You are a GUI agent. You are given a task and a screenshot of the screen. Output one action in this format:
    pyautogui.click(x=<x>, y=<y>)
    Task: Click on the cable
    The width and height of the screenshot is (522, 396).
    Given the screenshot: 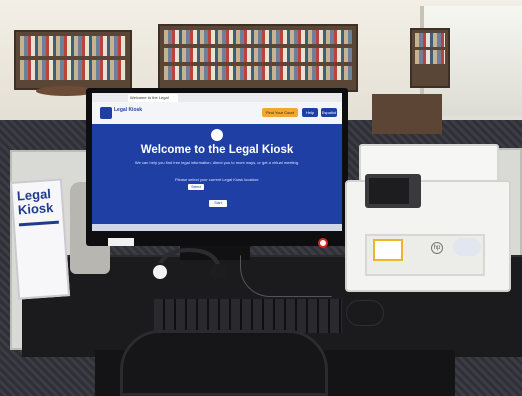 What is the action you would take?
    pyautogui.click(x=286, y=276)
    